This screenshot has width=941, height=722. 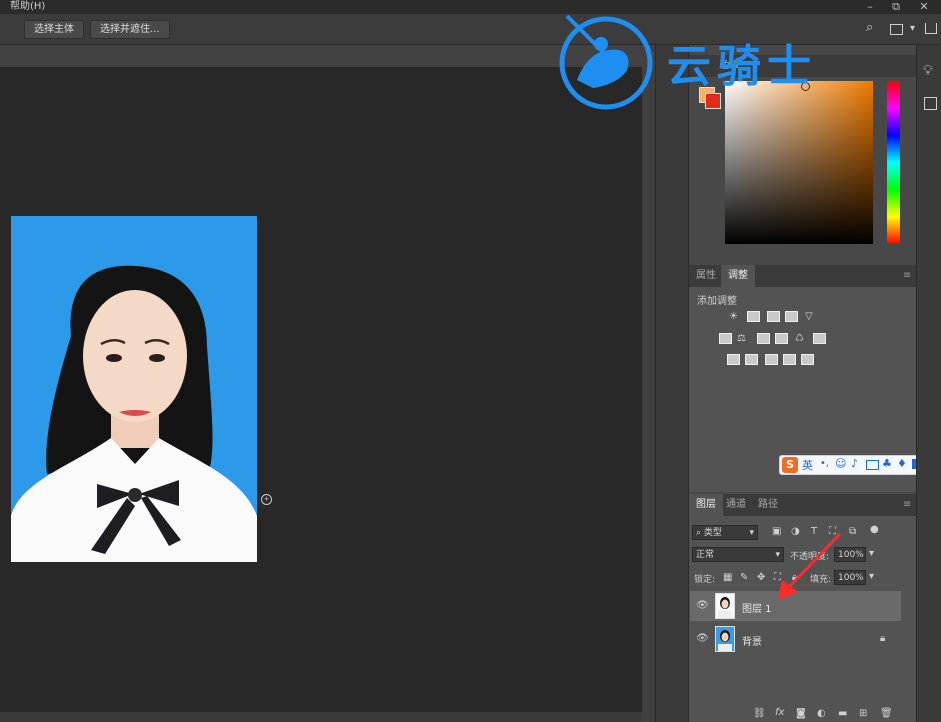 What do you see at coordinates (874, 530) in the screenshot?
I see `filter-toggle-icon: ●` at bounding box center [874, 530].